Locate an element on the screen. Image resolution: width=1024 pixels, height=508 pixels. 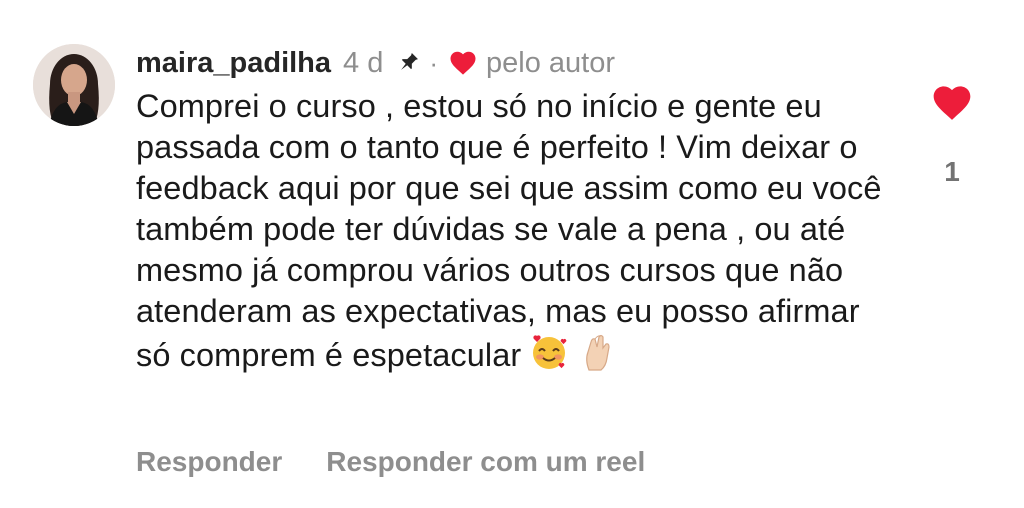
comment-actions: Responder Responder com um reel is located at coordinates (390, 462).